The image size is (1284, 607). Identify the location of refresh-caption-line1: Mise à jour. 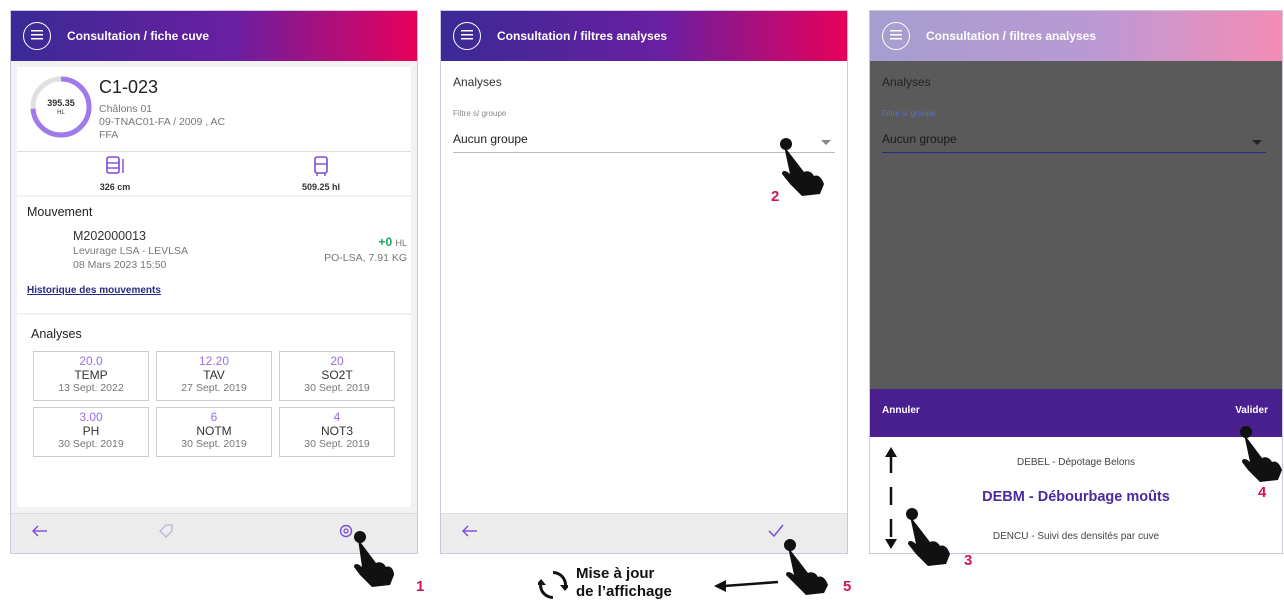
(615, 573).